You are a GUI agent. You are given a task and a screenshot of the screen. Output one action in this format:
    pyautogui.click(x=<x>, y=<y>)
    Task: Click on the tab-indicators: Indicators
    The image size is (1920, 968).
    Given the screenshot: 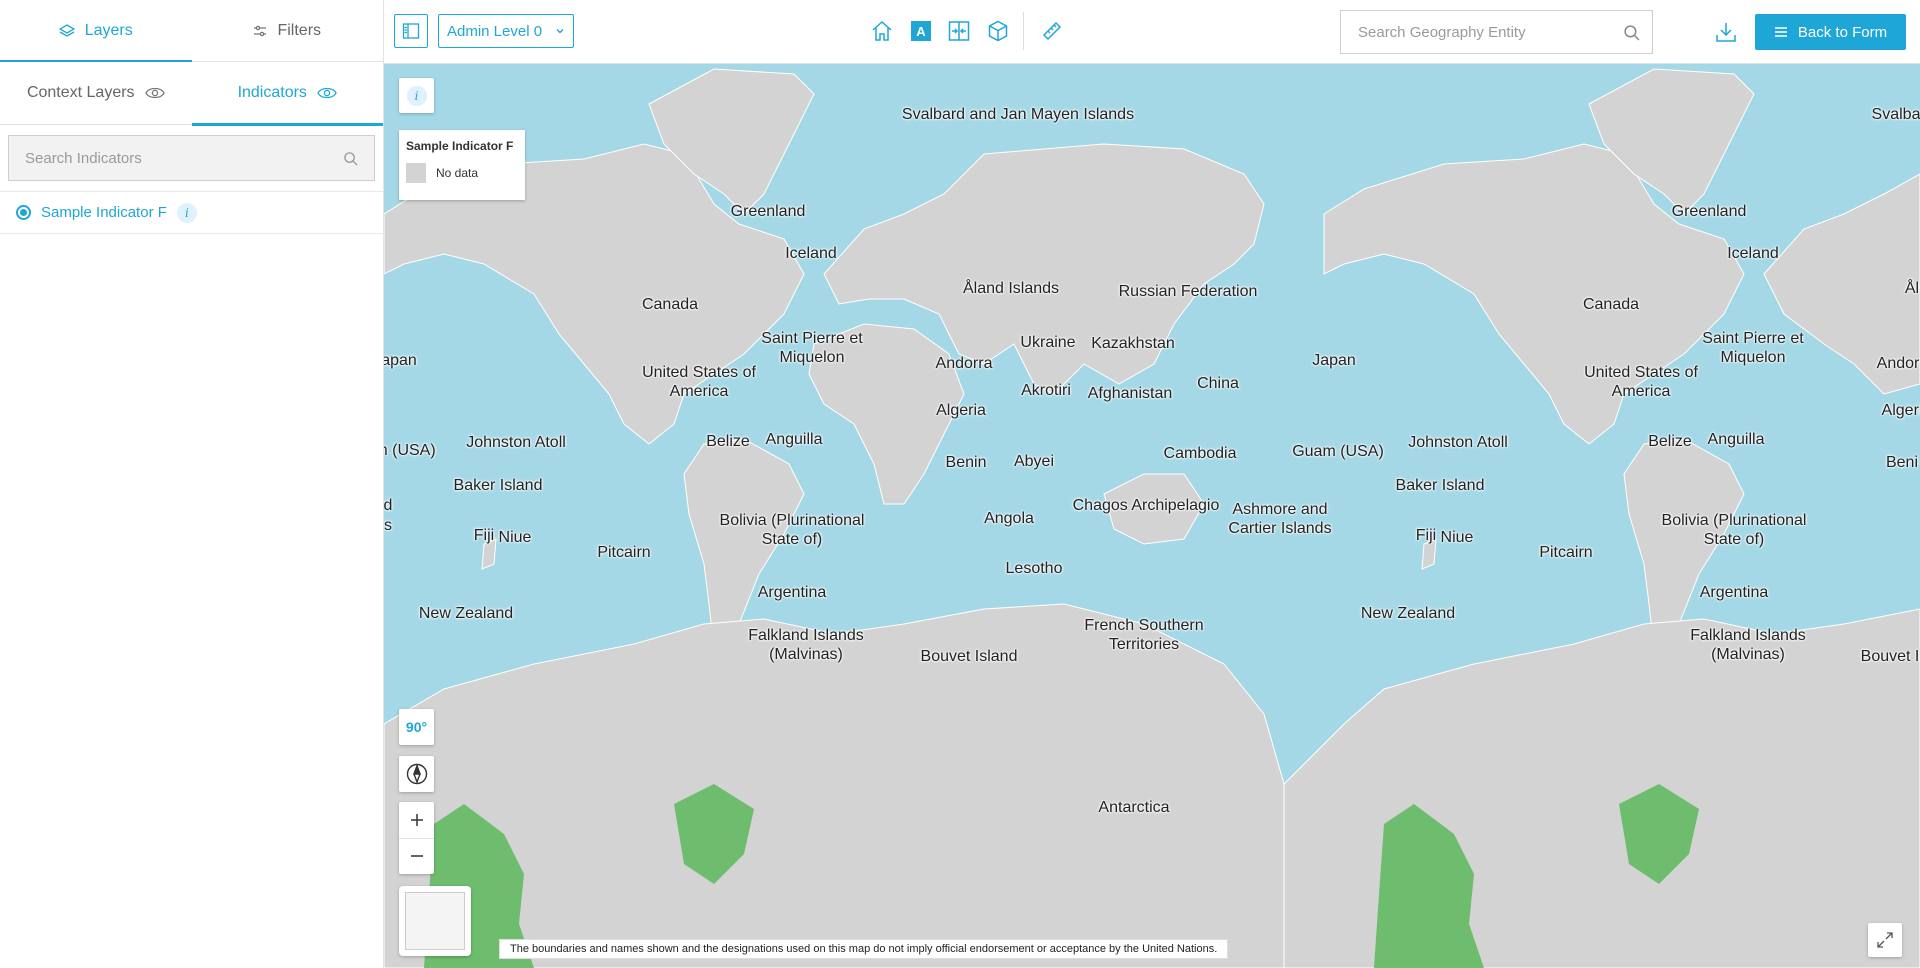 What is the action you would take?
    pyautogui.click(x=287, y=94)
    